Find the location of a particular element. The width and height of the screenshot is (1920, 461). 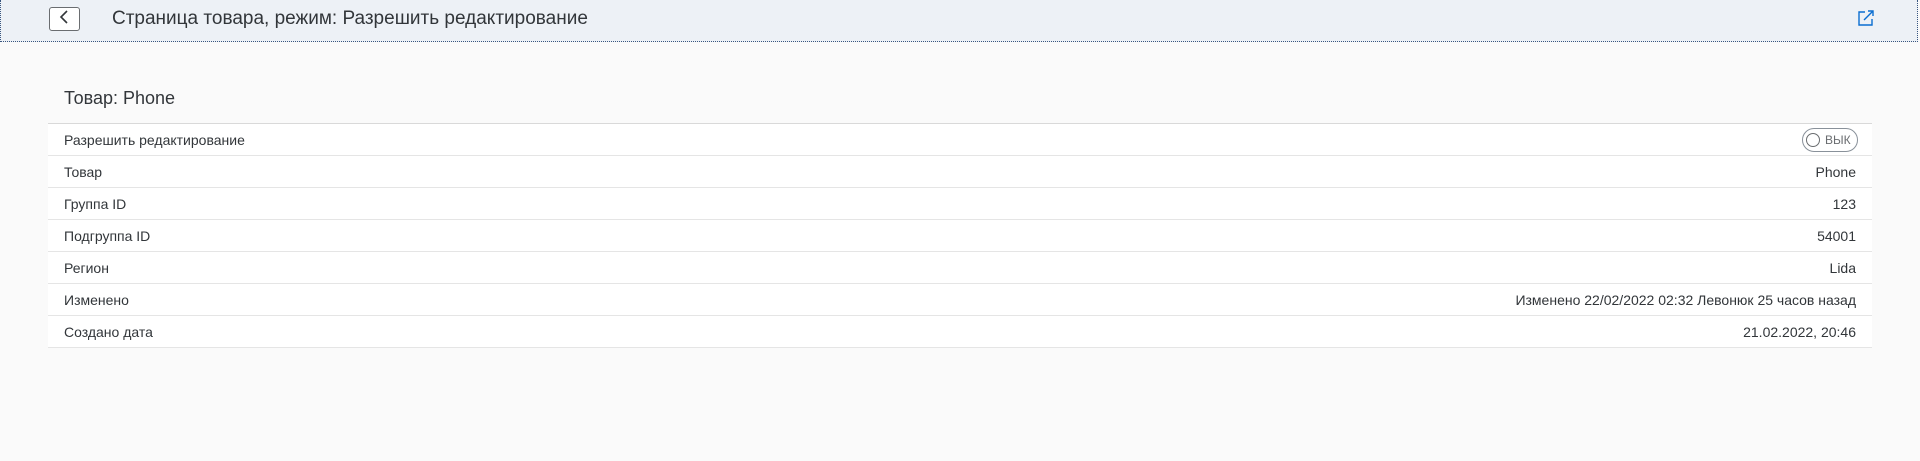

row-label: Создано дата is located at coordinates (108, 331).